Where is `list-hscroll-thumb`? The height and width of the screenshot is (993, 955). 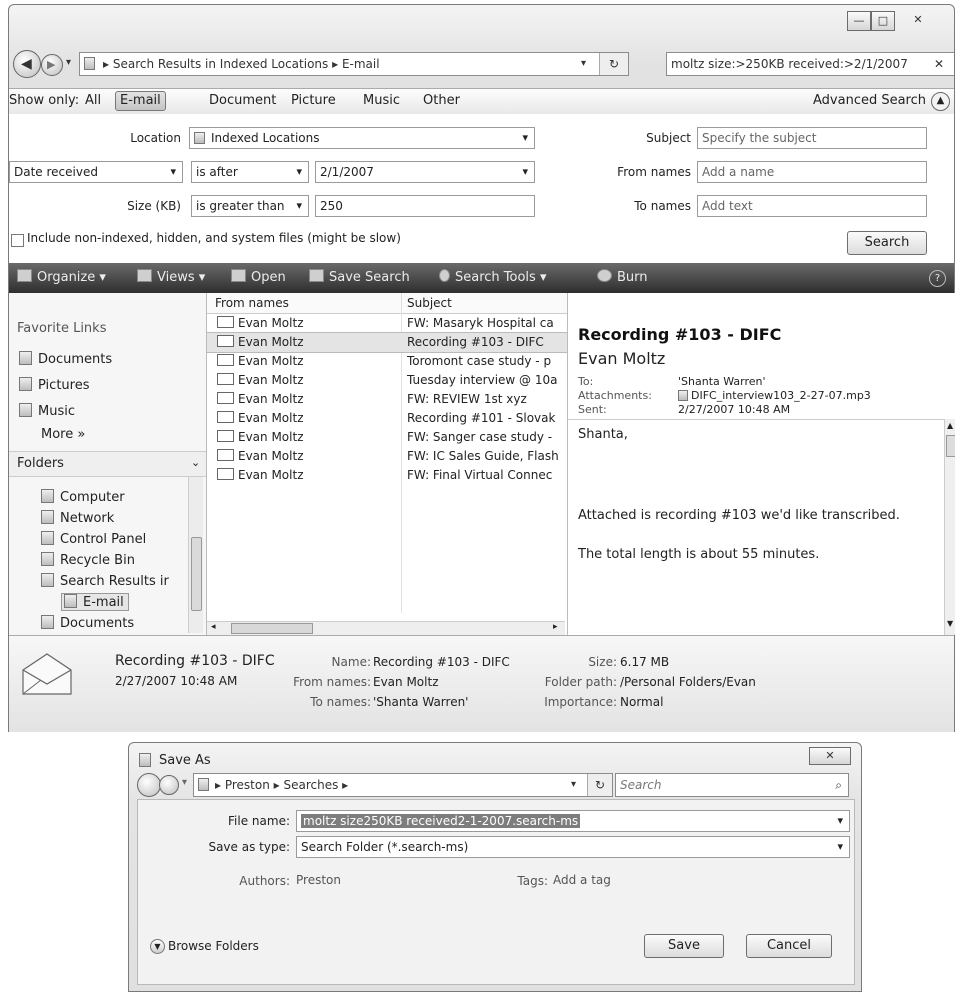 list-hscroll-thumb is located at coordinates (272, 628).